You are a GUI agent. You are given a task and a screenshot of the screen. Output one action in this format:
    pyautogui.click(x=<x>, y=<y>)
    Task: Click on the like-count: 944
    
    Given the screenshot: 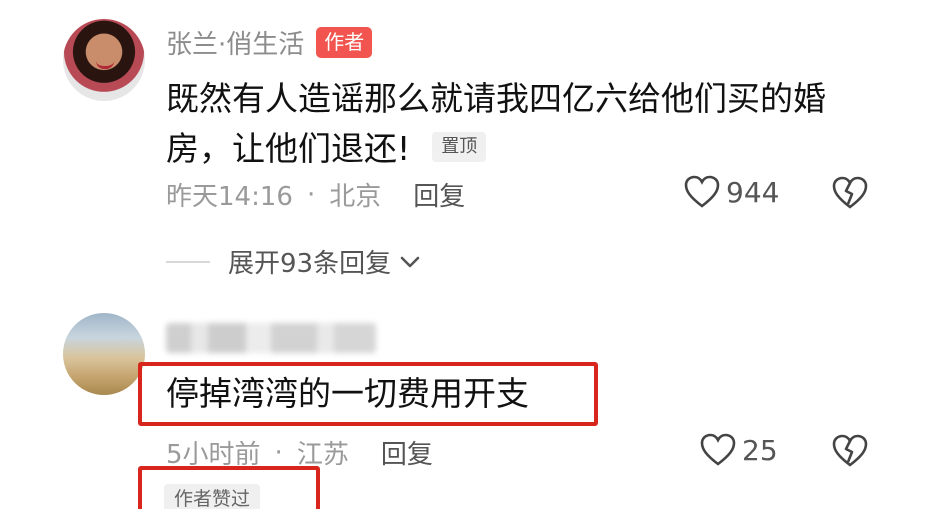 What is the action you would take?
    pyautogui.click(x=753, y=192)
    